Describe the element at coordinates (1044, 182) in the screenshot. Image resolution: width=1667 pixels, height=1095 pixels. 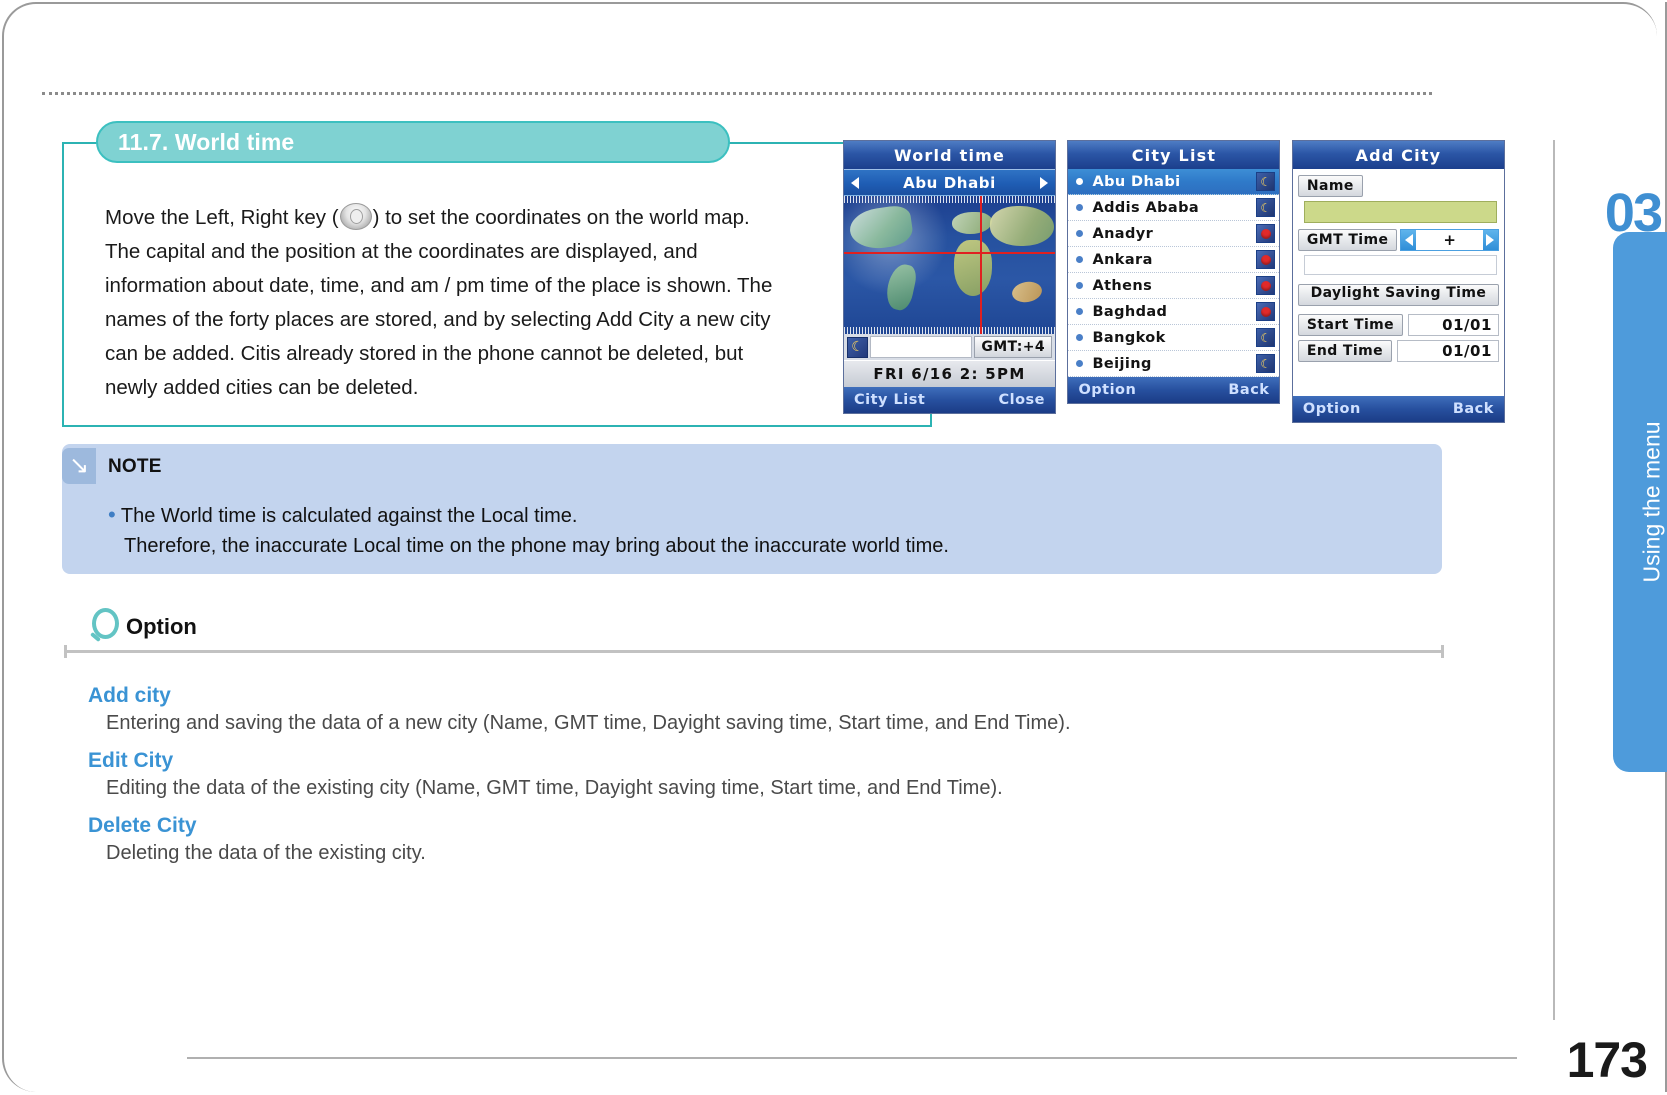
I see `arrow-right-icon` at that location.